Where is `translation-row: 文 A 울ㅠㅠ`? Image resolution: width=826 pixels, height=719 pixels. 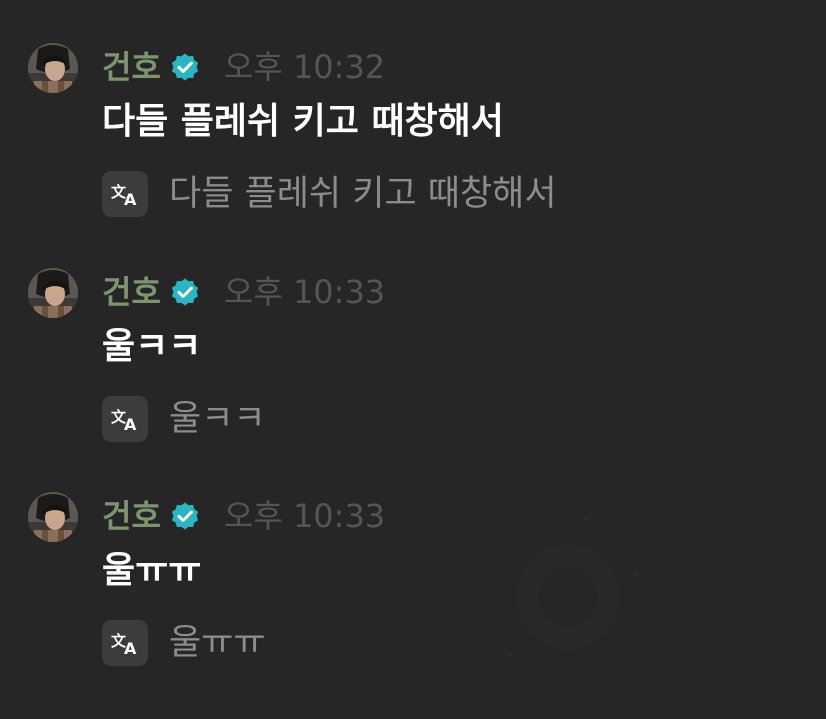 translation-row: 文 A 울ㅠㅠ is located at coordinates (184, 643).